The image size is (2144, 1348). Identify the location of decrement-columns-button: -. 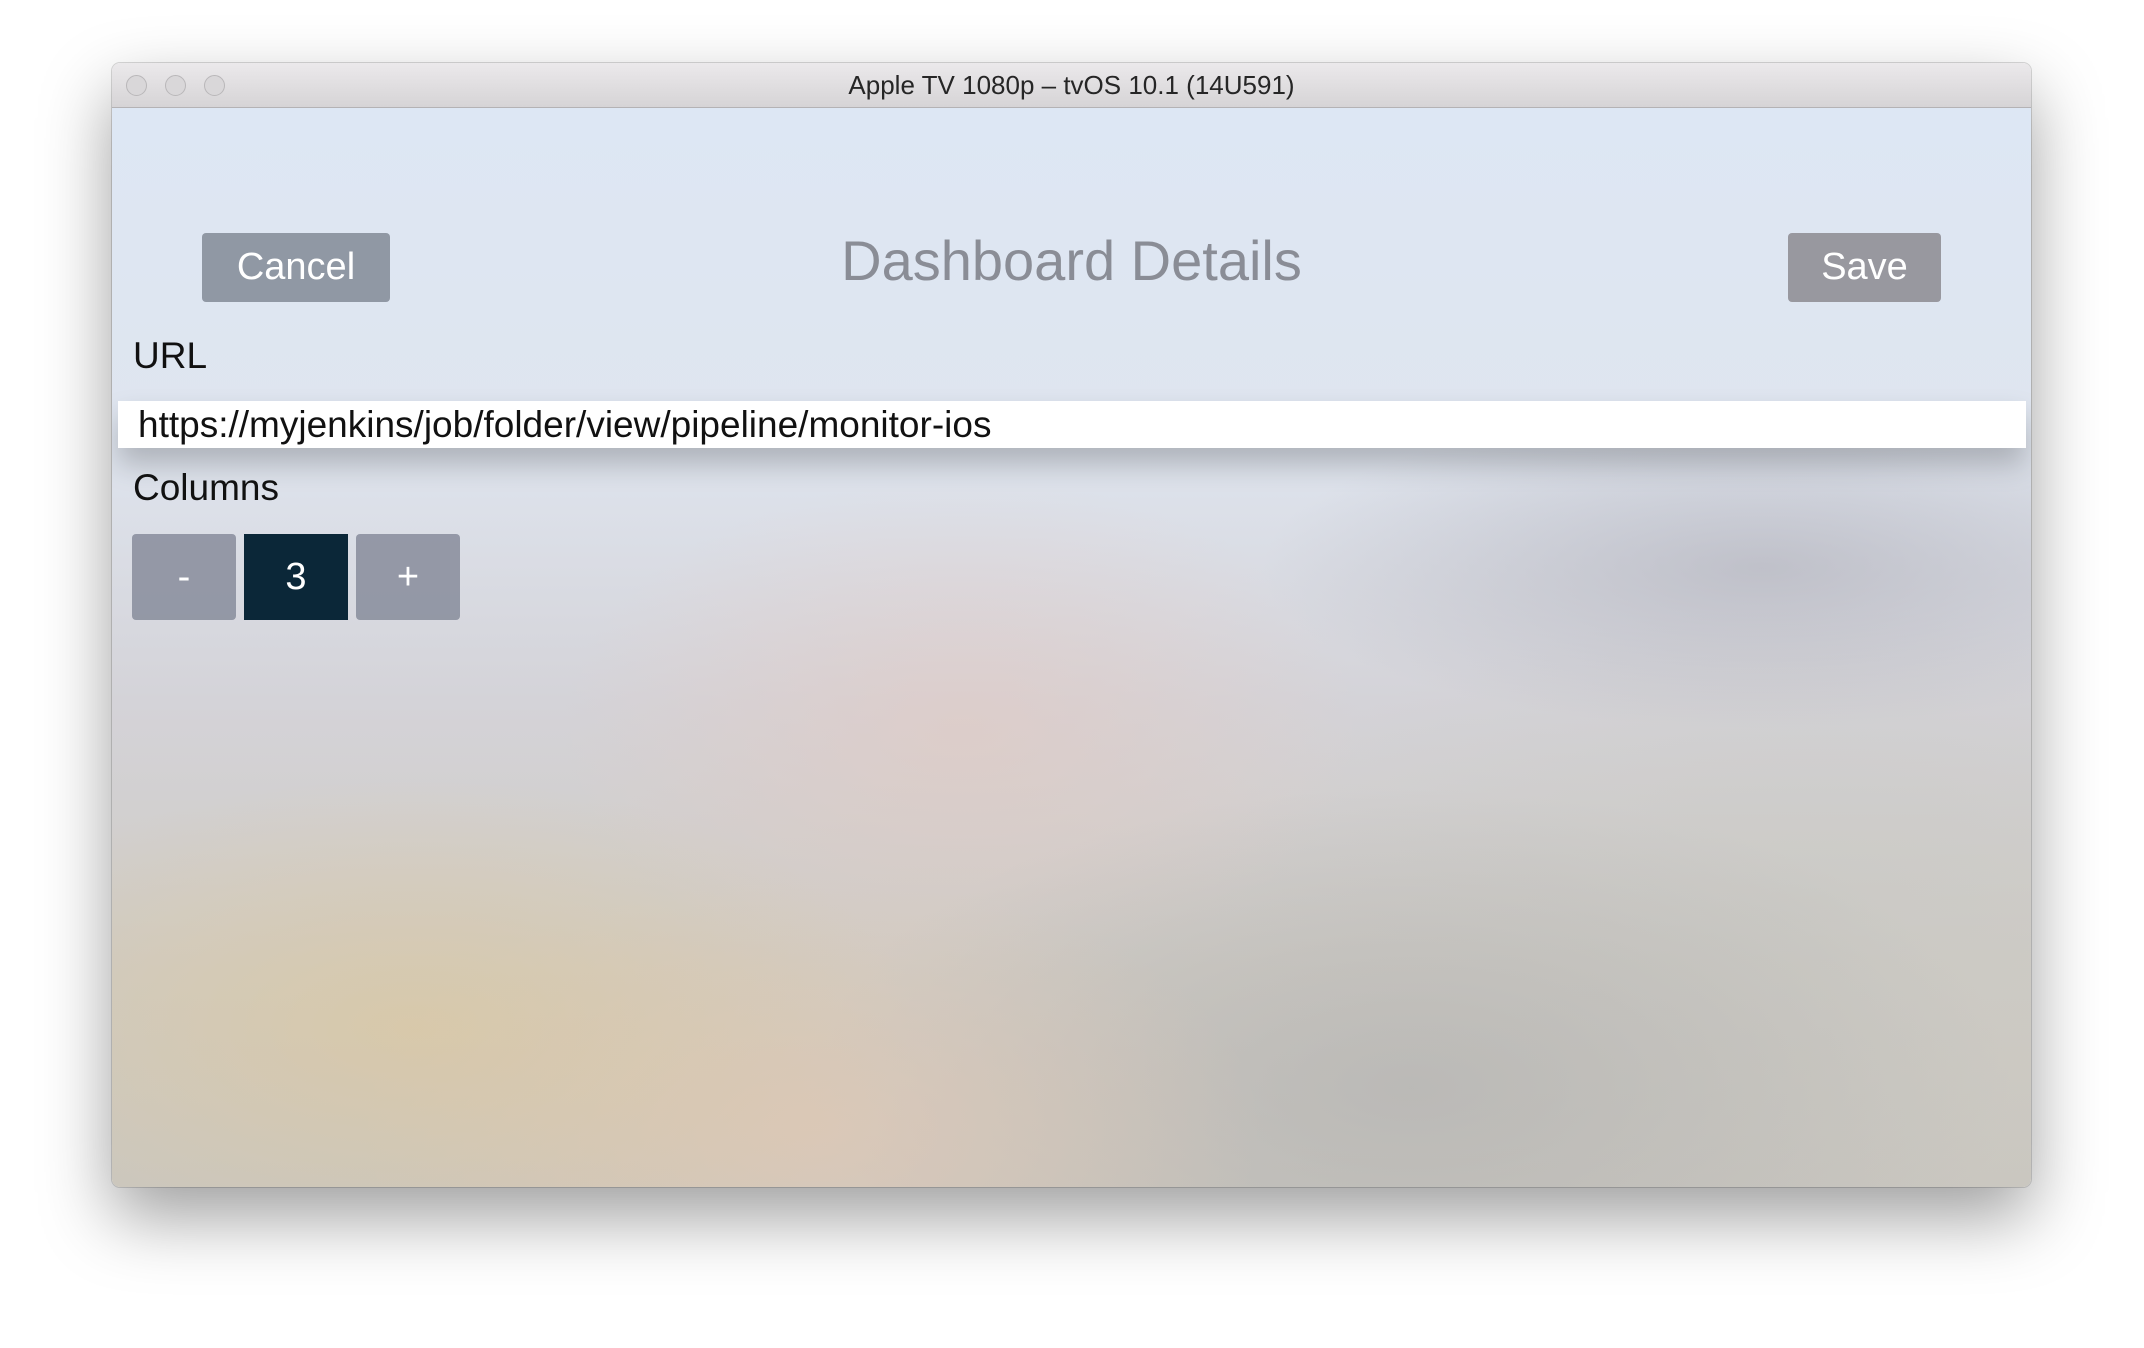
(184, 577).